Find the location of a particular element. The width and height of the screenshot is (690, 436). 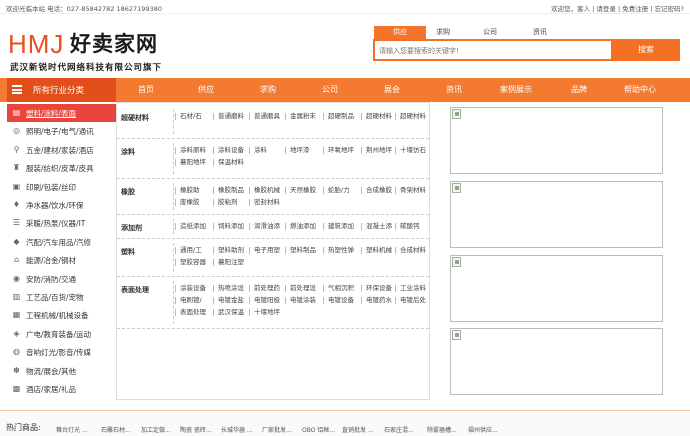

subcategory-link: 环保设备 is located at coordinates (376, 288).